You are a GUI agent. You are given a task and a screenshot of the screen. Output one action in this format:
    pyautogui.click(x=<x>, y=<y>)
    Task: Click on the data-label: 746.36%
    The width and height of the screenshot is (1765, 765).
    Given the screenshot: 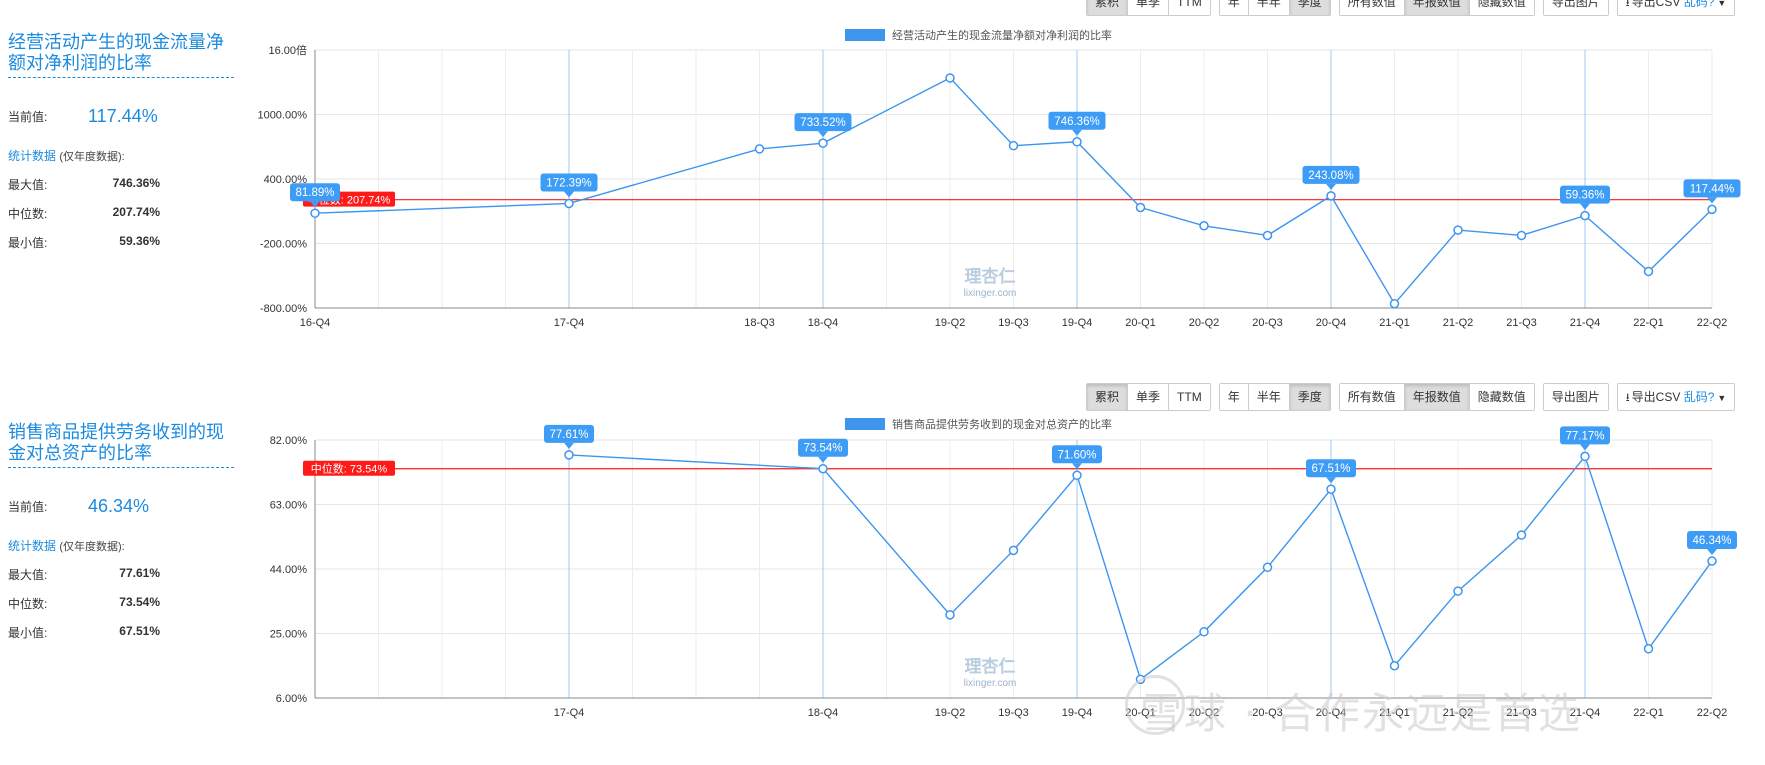 What is the action you would take?
    pyautogui.click(x=1076, y=122)
    